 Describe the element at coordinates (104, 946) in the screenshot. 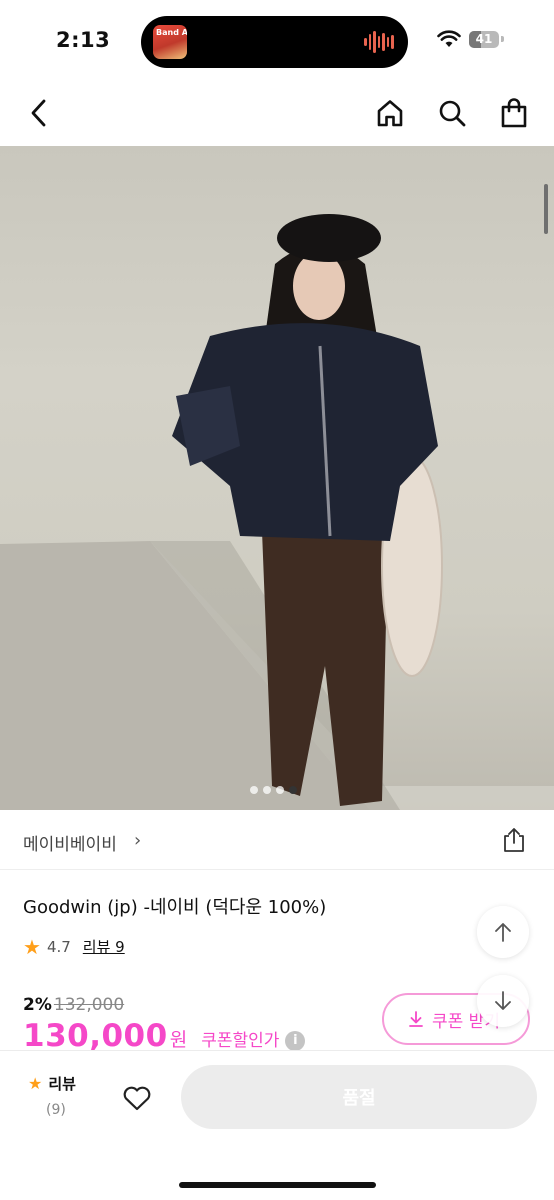

I see `review-link: 리뷰 9` at that location.